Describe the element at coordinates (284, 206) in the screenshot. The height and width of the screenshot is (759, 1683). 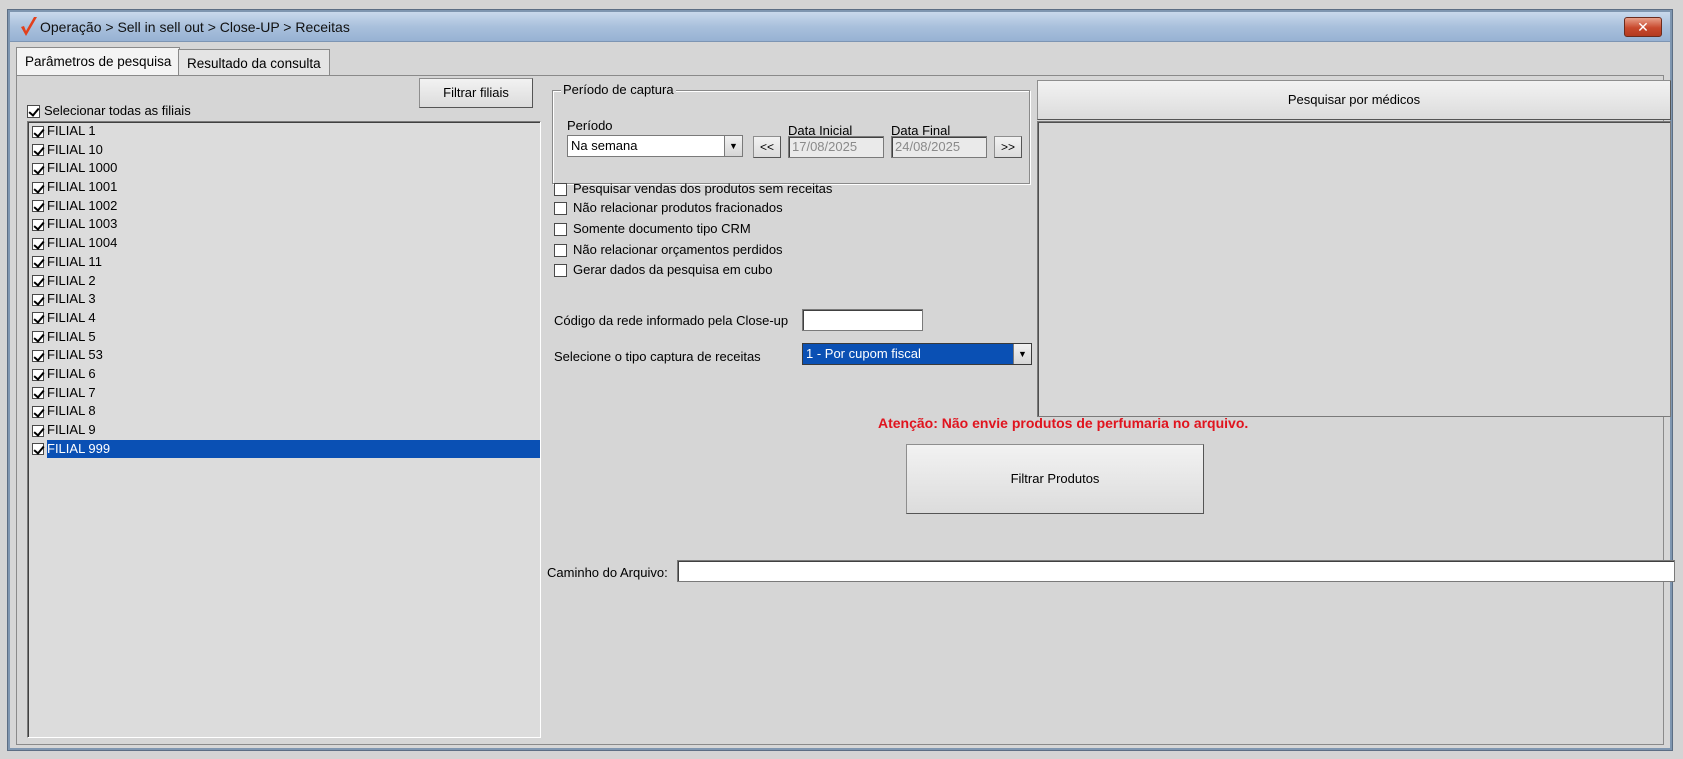
I see `filial-item: FILIAL 1002` at that location.